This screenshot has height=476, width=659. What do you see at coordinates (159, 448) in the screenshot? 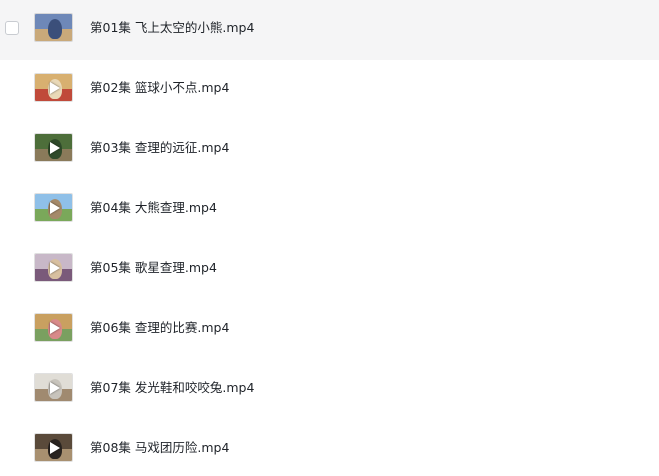
I see `file-name: 第08集 马戏团历险.mp4` at bounding box center [159, 448].